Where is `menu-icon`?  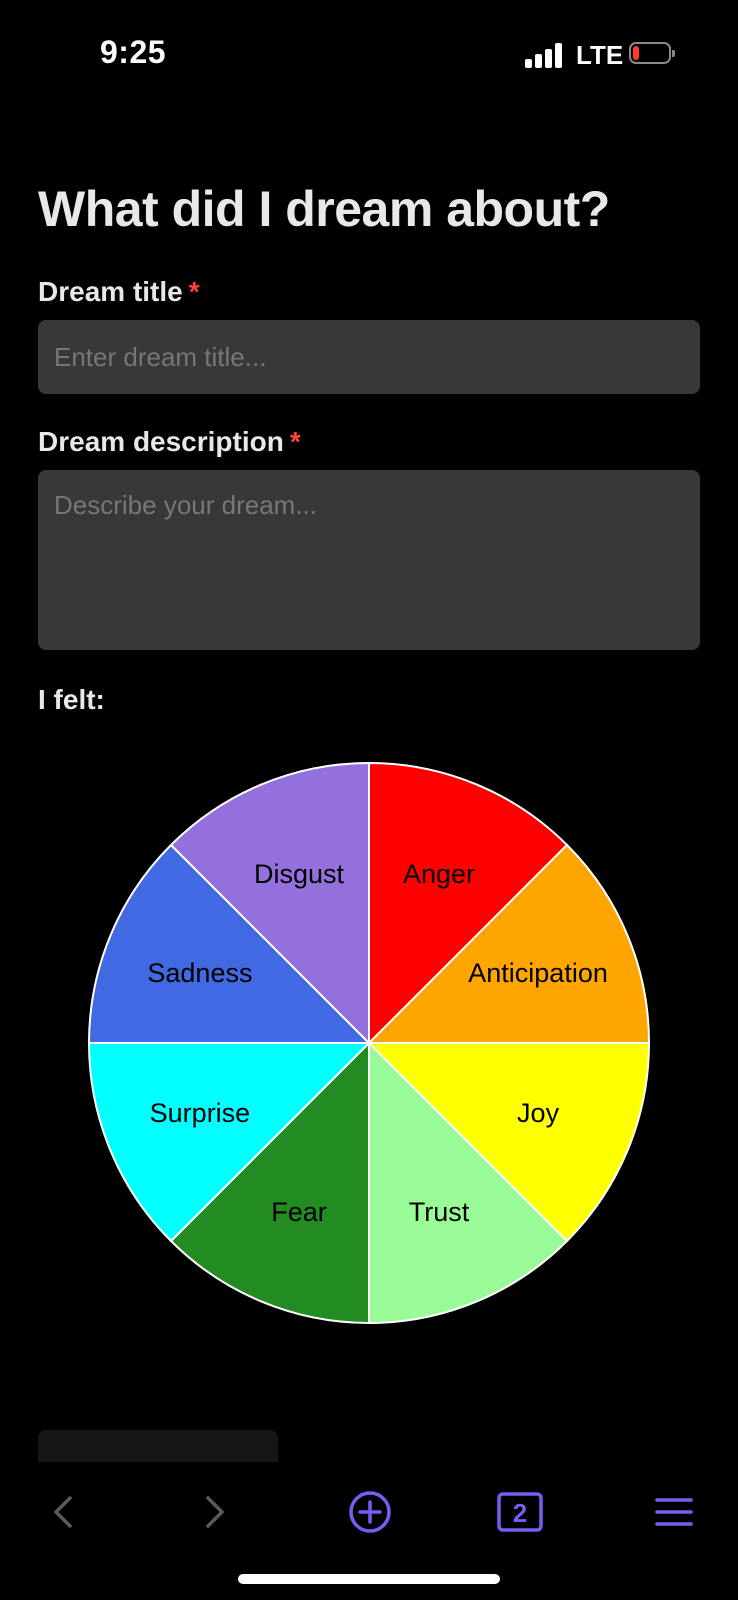 menu-icon is located at coordinates (674, 1512).